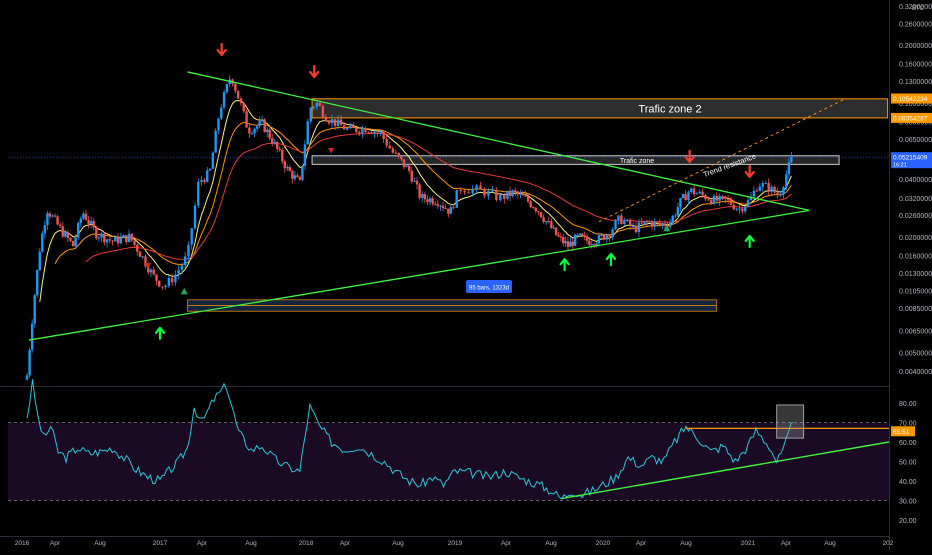 The image size is (932, 555). Describe the element at coordinates (915, 46) in the screenshot. I see `price-tick-label: 0.2000000` at that location.